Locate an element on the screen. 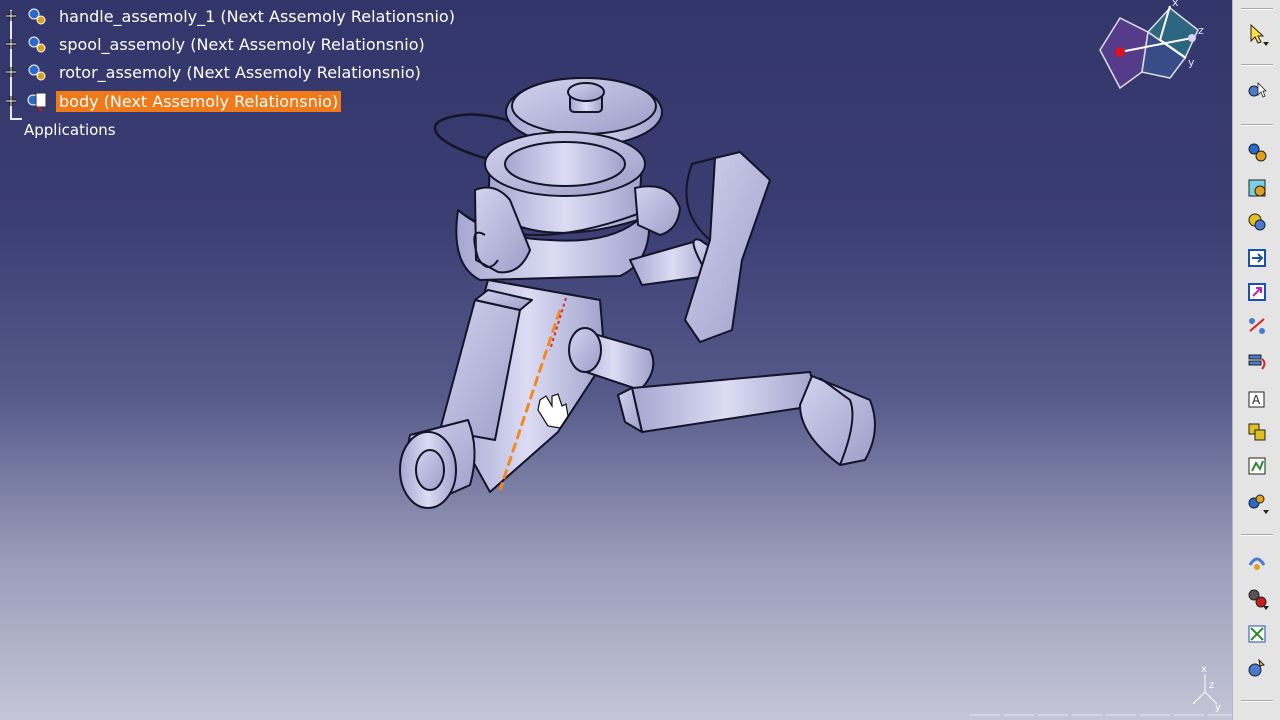 The image size is (1280, 720). snap-icon is located at coordinates (1257, 562).